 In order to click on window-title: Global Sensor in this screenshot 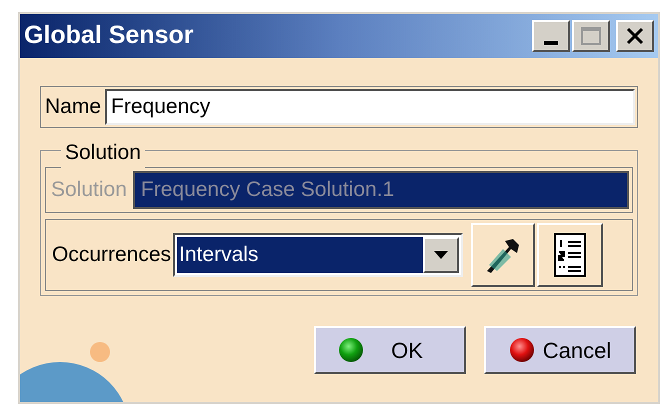, I will do `click(109, 36)`.